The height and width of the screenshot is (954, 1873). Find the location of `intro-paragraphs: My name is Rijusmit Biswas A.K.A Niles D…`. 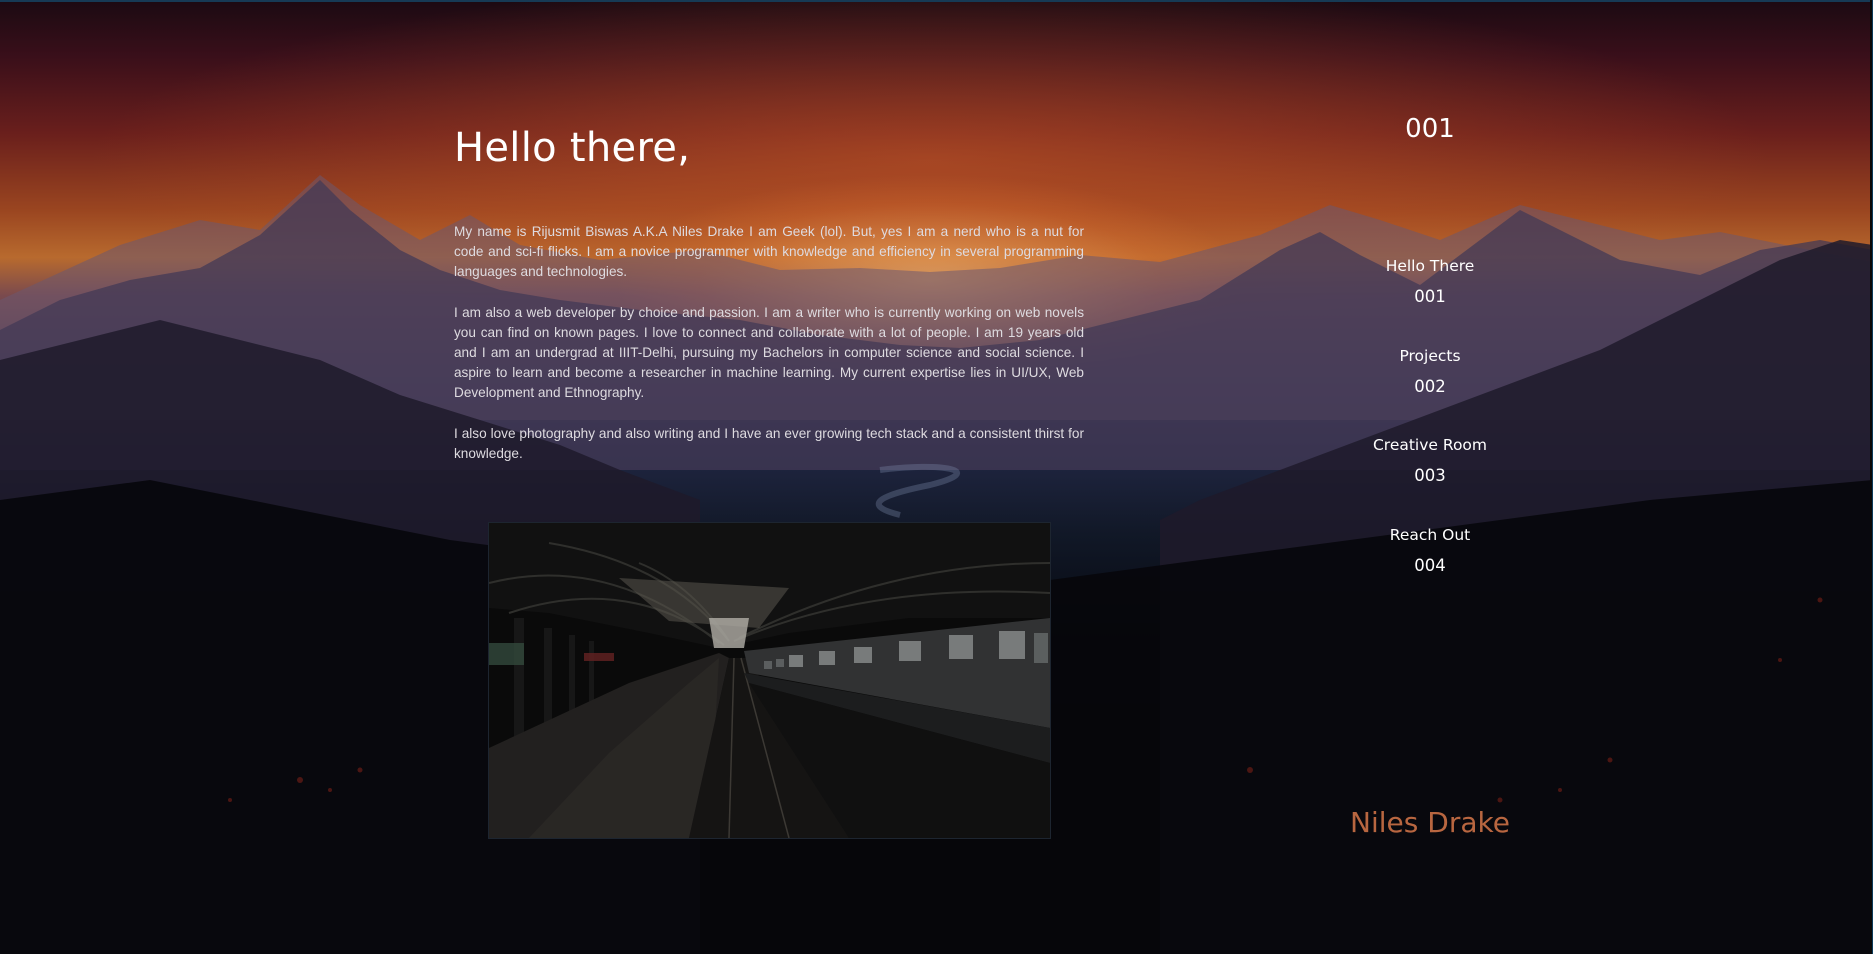

intro-paragraphs: My name is Rijusmit Biswas A.K.A Niles D… is located at coordinates (769, 343).